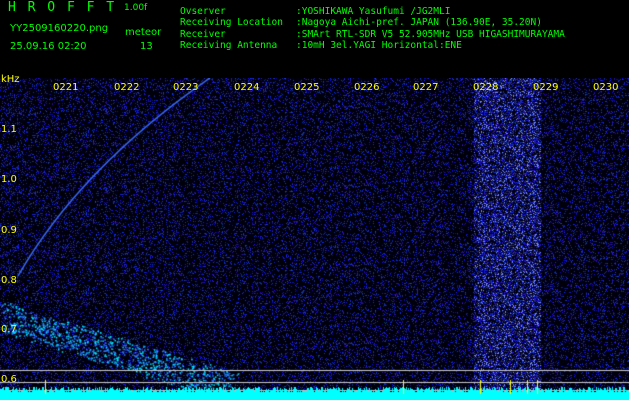 The height and width of the screenshot is (400, 629). I want to click on meteor-label: meteor, so click(143, 32).